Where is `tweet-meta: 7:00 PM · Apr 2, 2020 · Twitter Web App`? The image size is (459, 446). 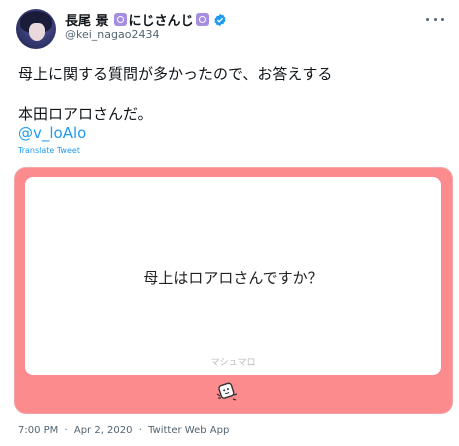
tweet-meta: 7:00 PM · Apr 2, 2020 · Twitter Web App is located at coordinates (123, 430).